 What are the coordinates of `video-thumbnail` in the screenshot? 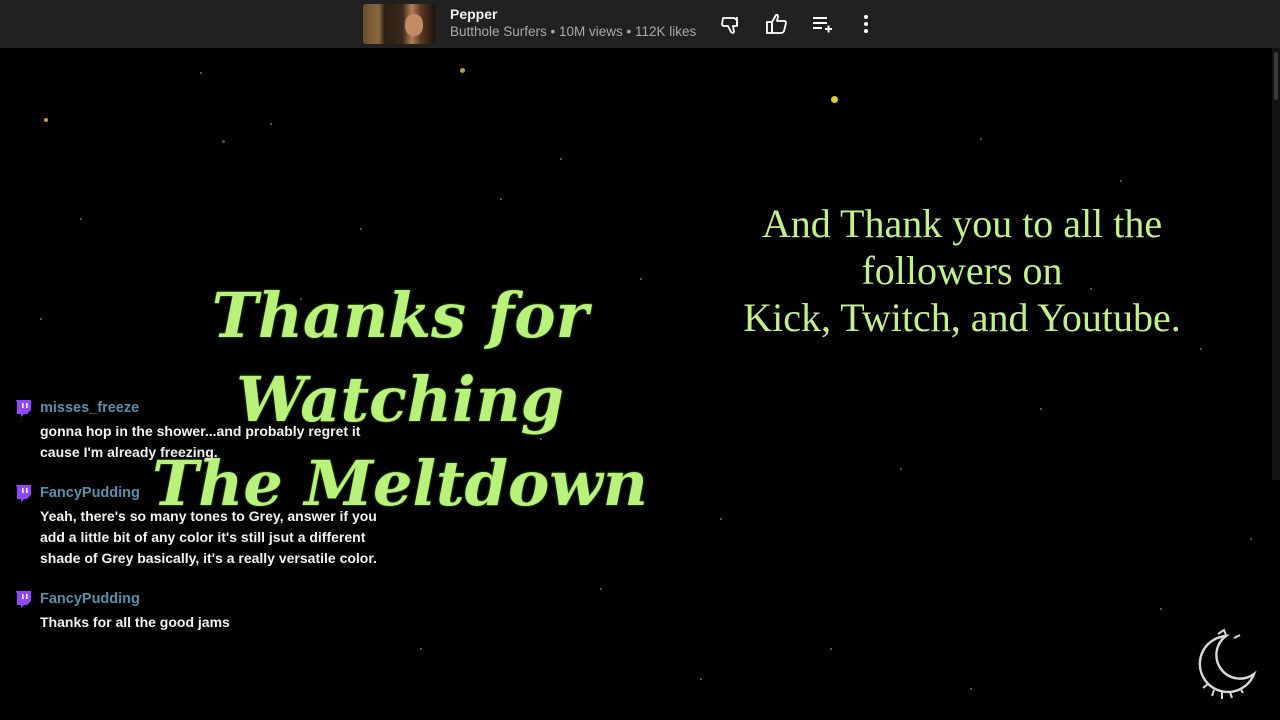 It's located at (399, 24).